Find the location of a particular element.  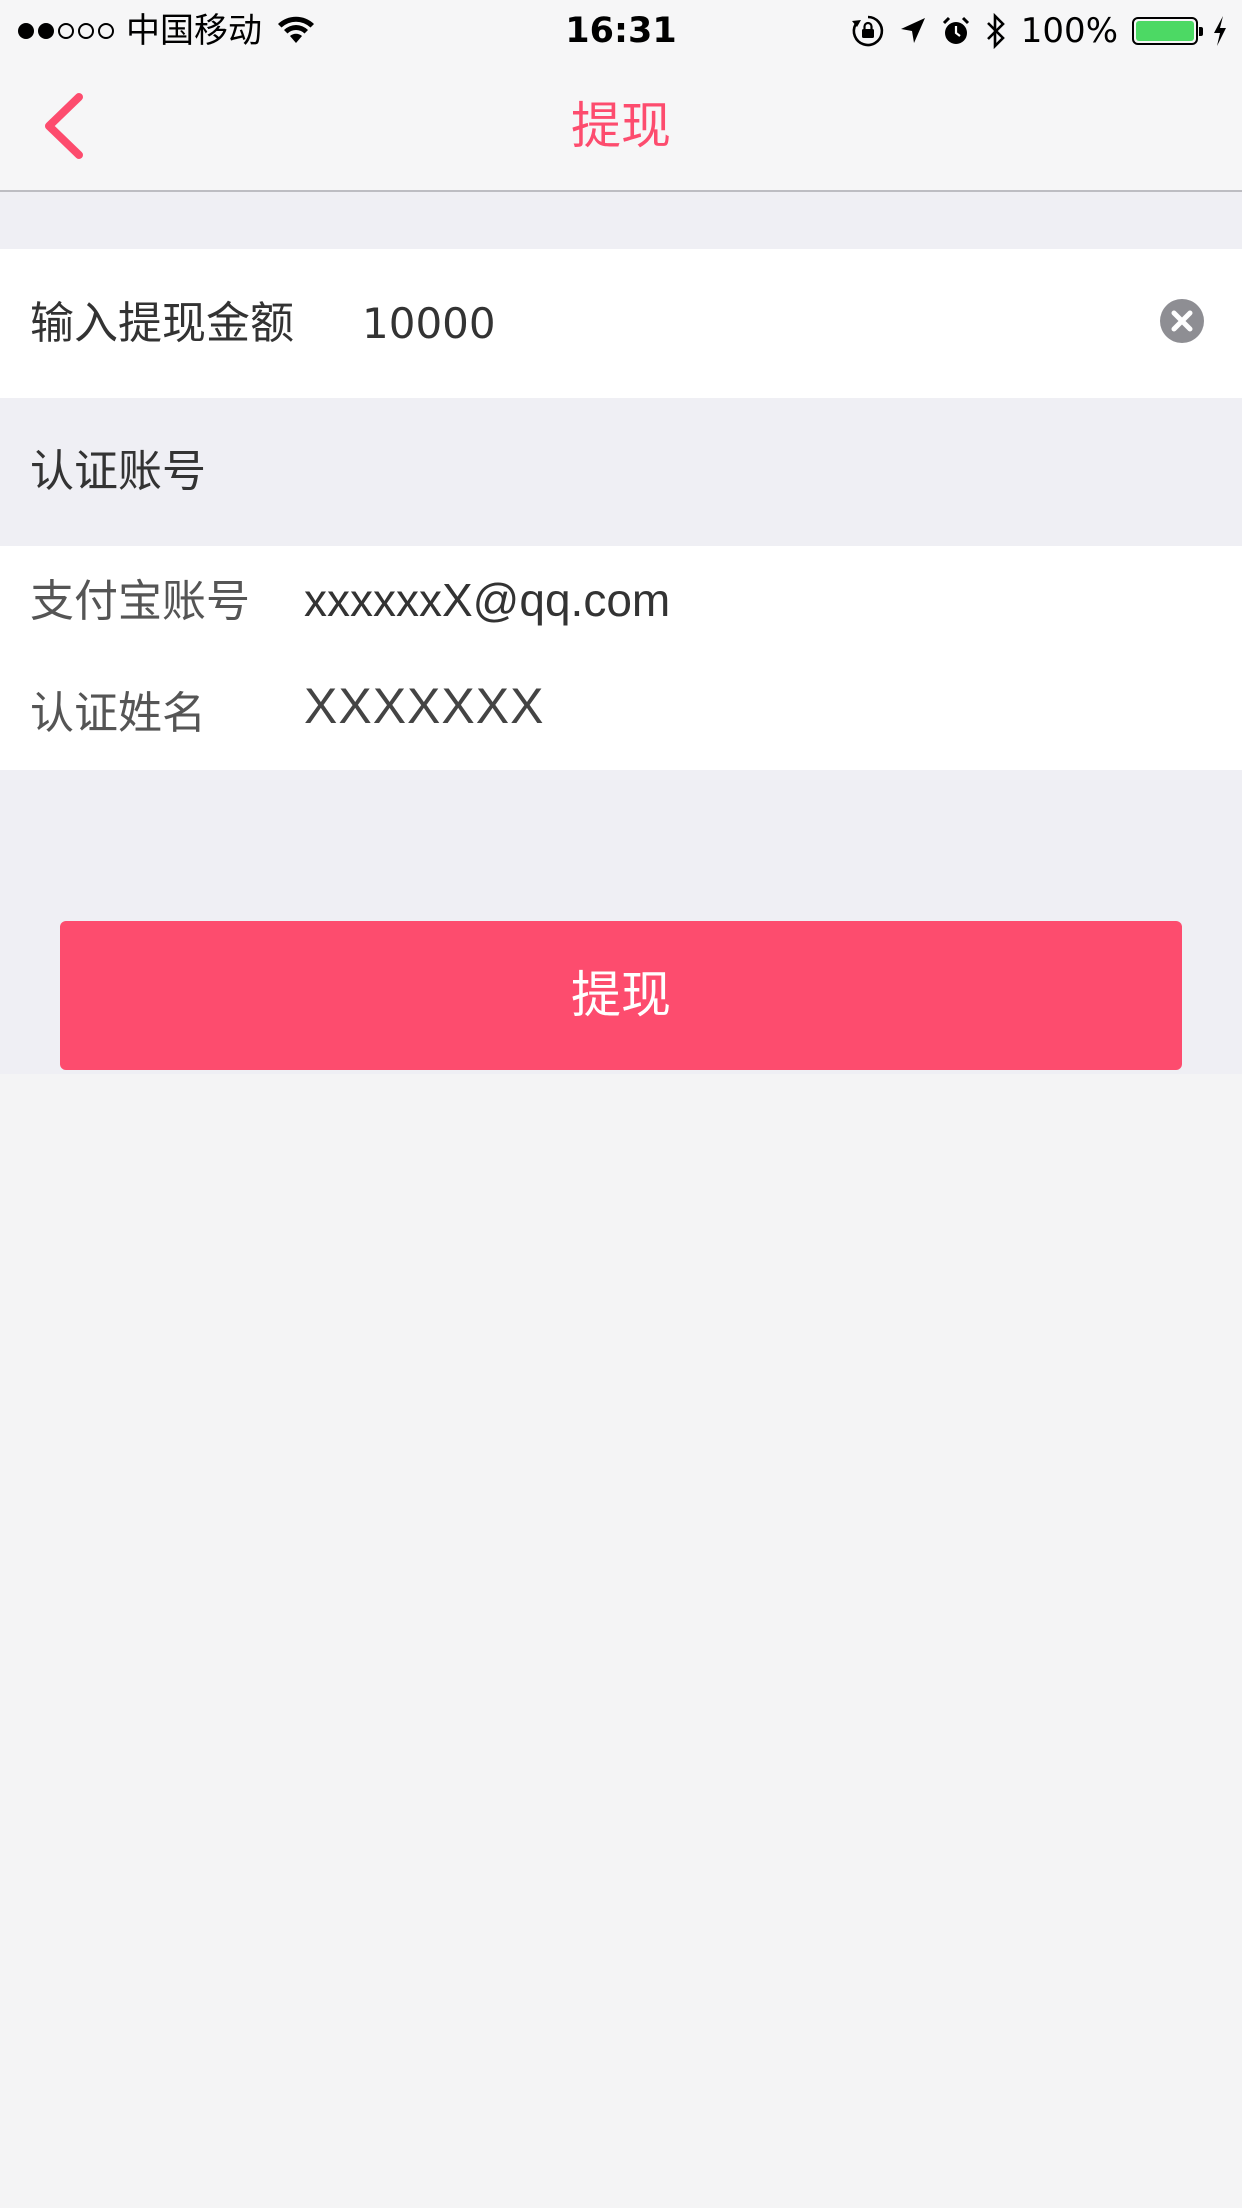

clear-circle-icon is located at coordinates (1182, 321).